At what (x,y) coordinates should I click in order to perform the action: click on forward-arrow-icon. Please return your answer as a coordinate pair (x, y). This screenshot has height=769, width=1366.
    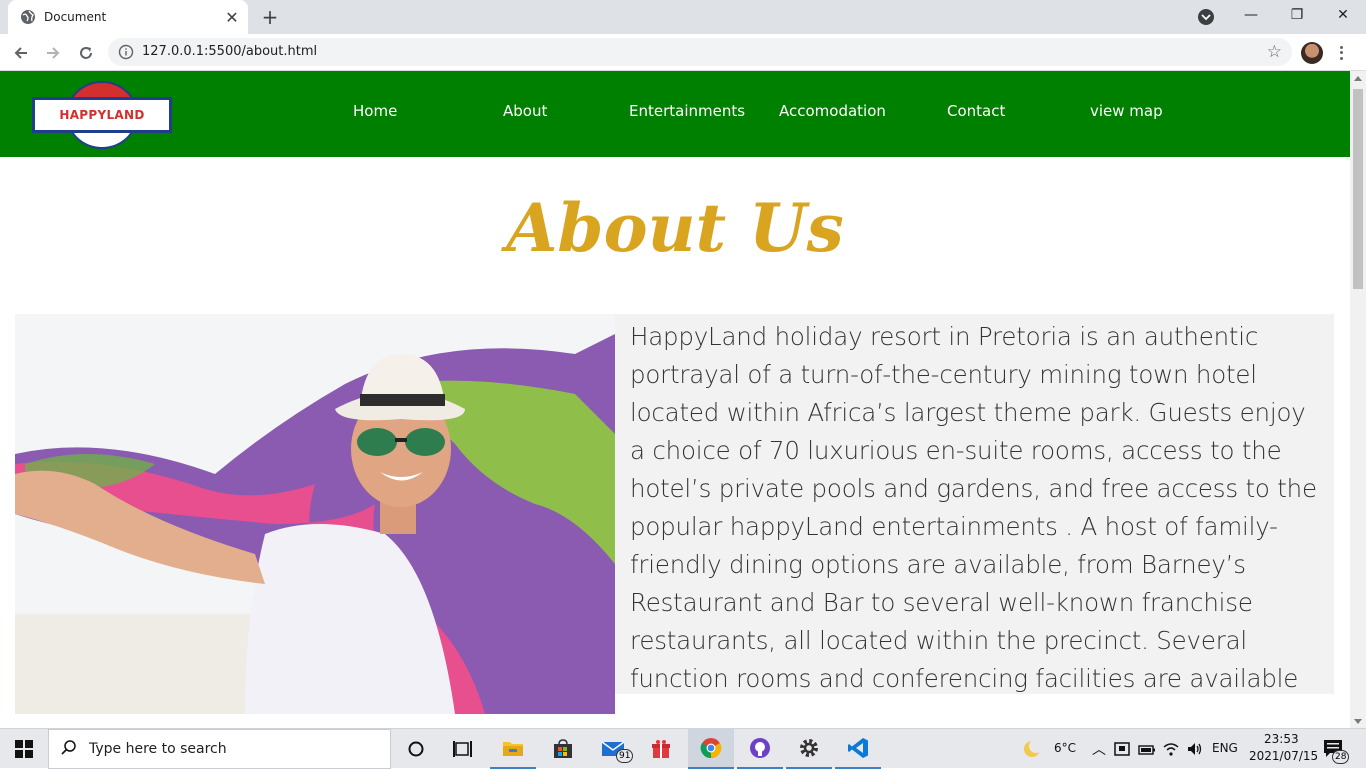
    Looking at the image, I should click on (53, 53).